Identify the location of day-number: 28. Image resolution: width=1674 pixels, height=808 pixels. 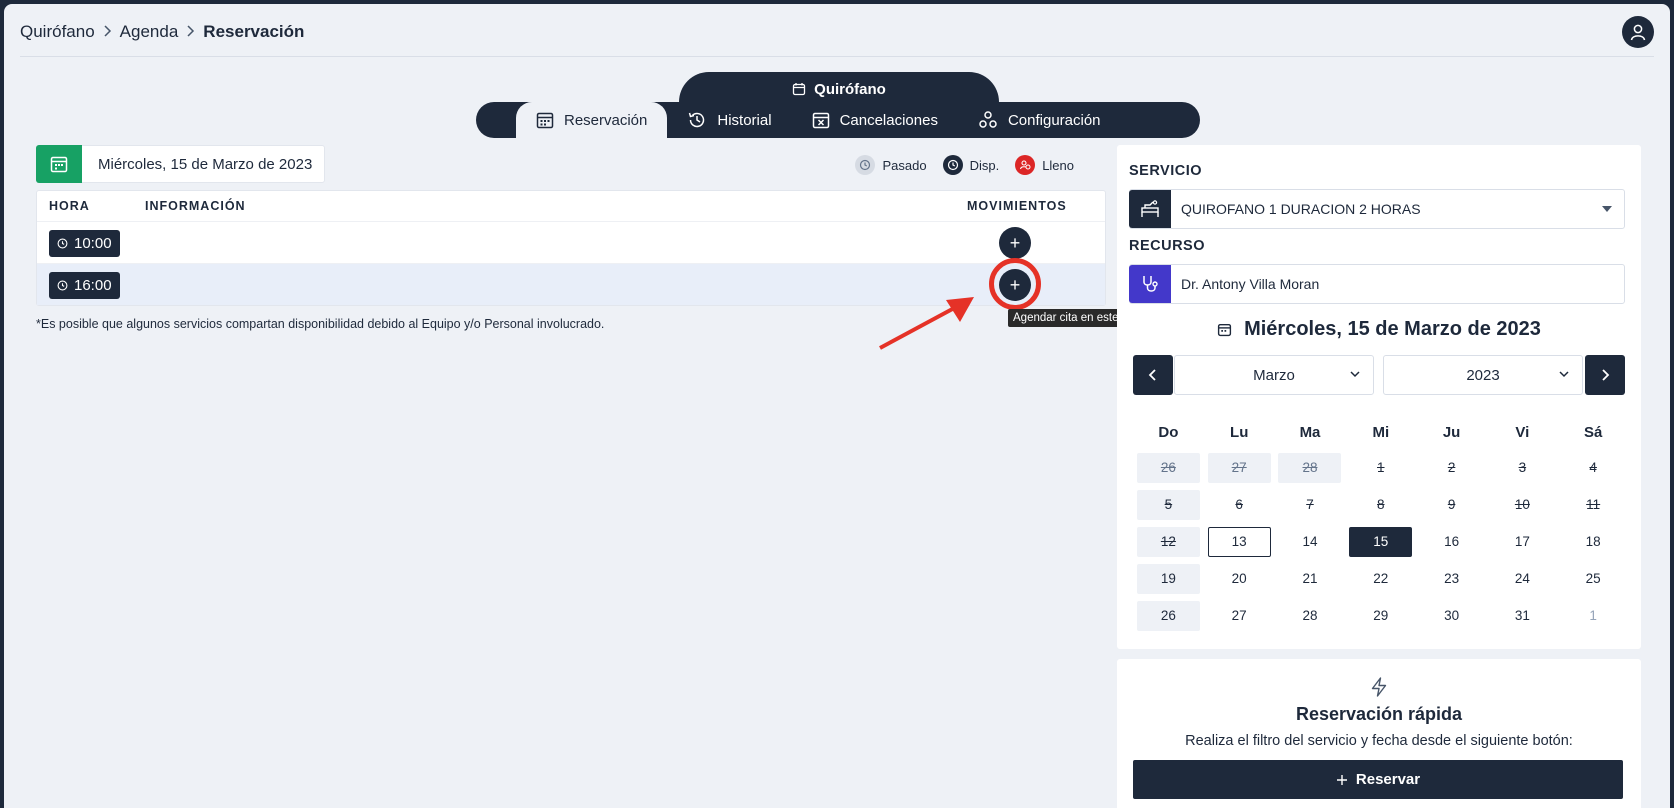
(1310, 467).